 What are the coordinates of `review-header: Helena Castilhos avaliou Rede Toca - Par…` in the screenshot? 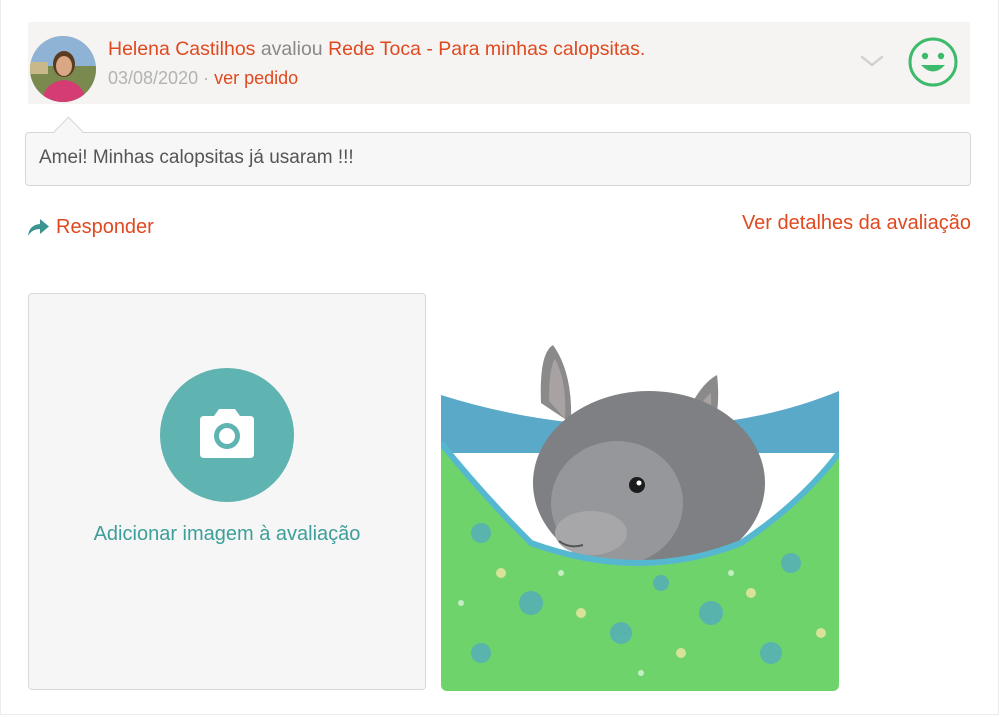 It's located at (499, 63).